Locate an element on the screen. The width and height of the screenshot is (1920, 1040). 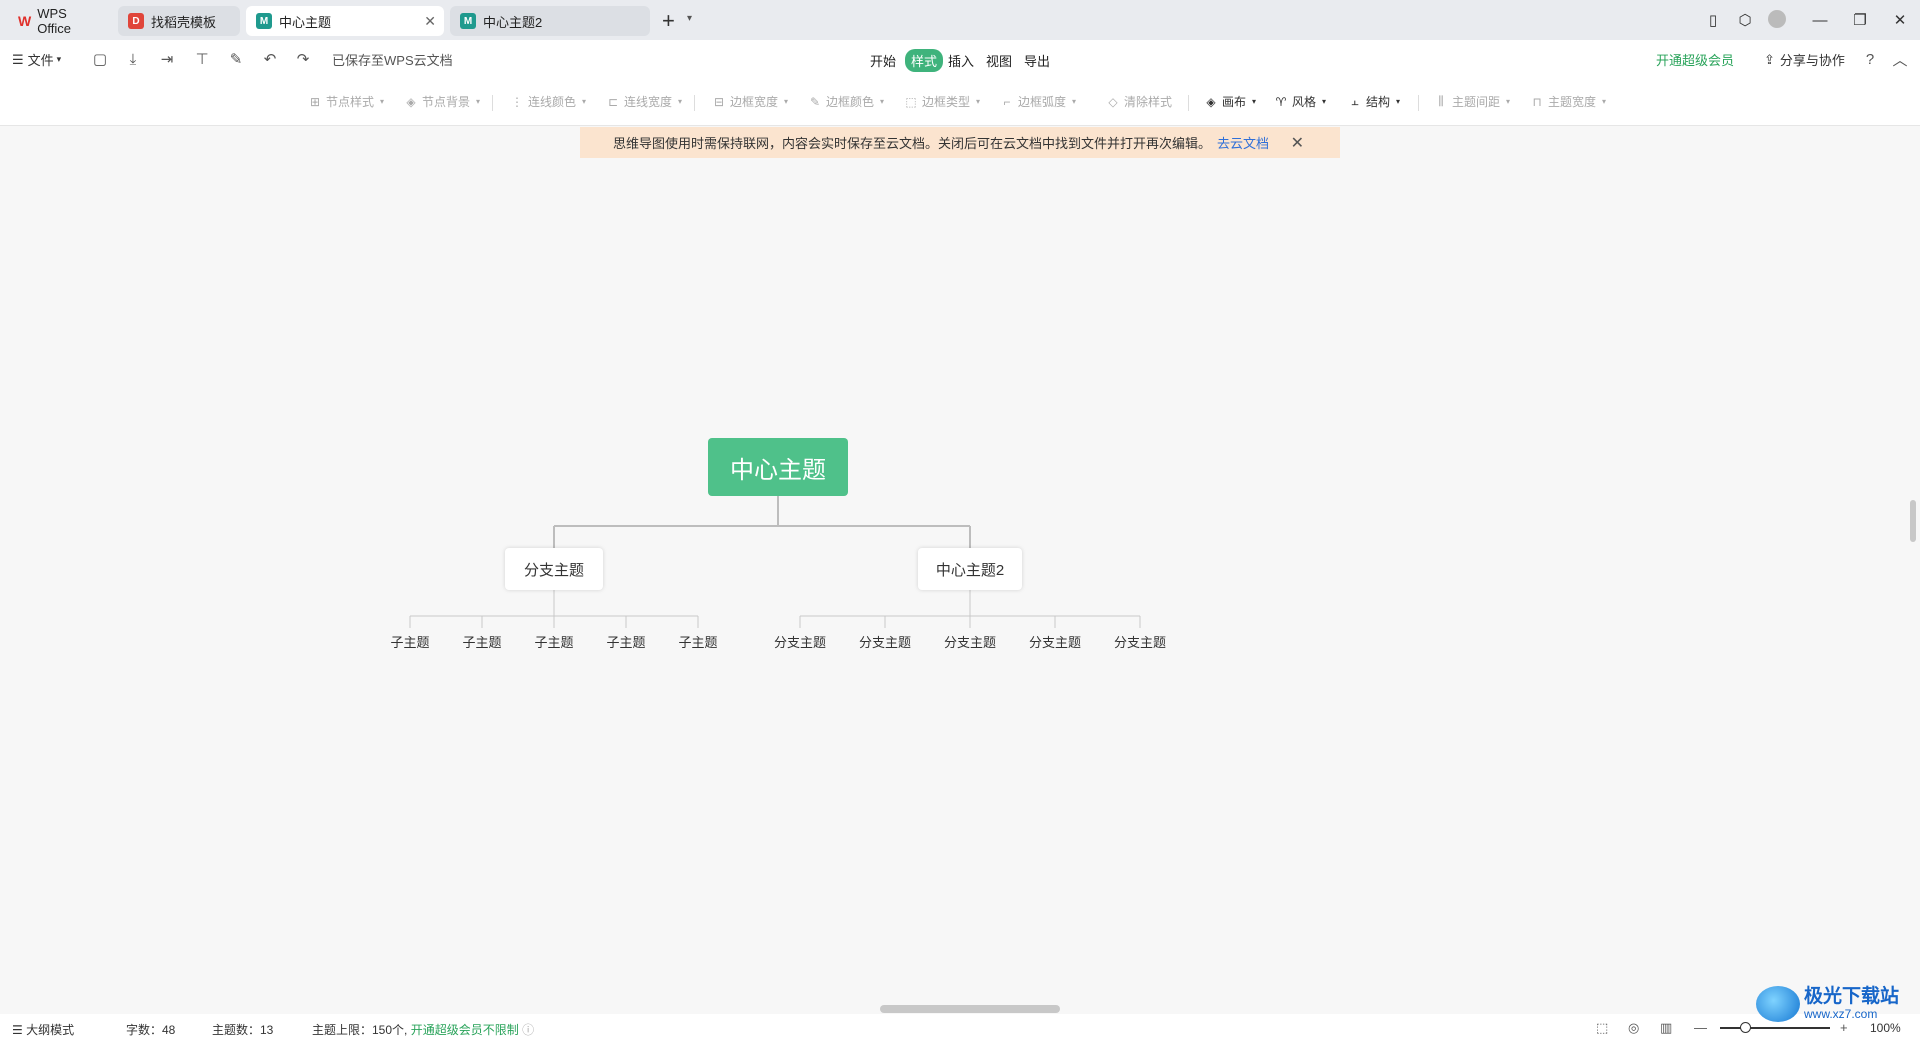
label: 风格 is located at coordinates (1304, 102).